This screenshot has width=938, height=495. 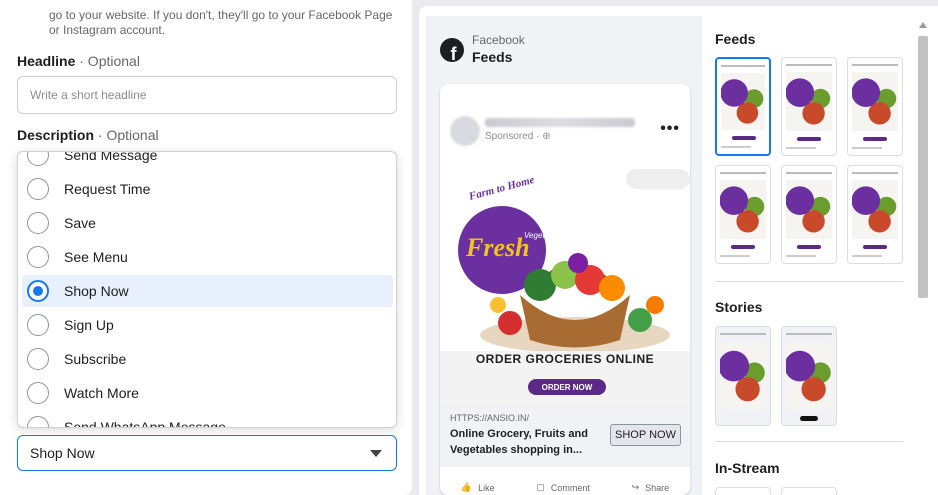 I want to click on post-actions: 👍 Like ▢ Comment ↪ Share, so click(x=565, y=487).